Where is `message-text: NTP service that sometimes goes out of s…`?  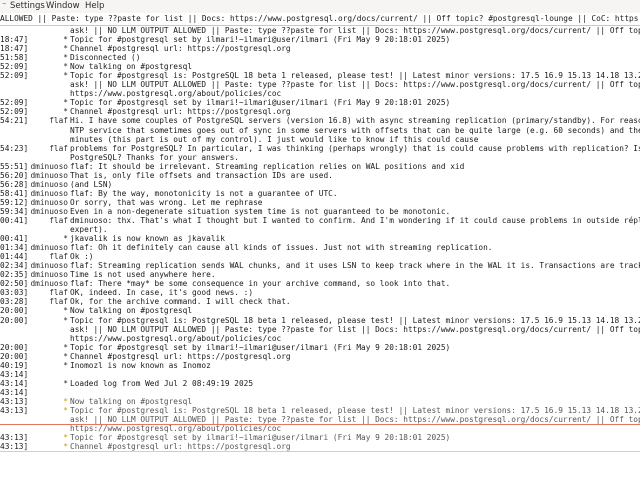 message-text: NTP service that sometimes goes out of s… is located at coordinates (355, 130).